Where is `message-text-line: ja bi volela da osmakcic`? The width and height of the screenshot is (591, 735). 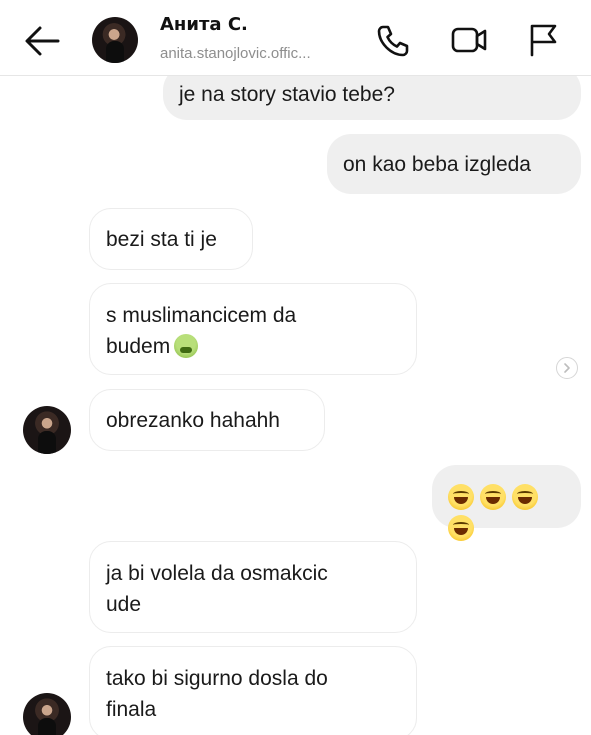 message-text-line: ja bi volela da osmakcic is located at coordinates (217, 573).